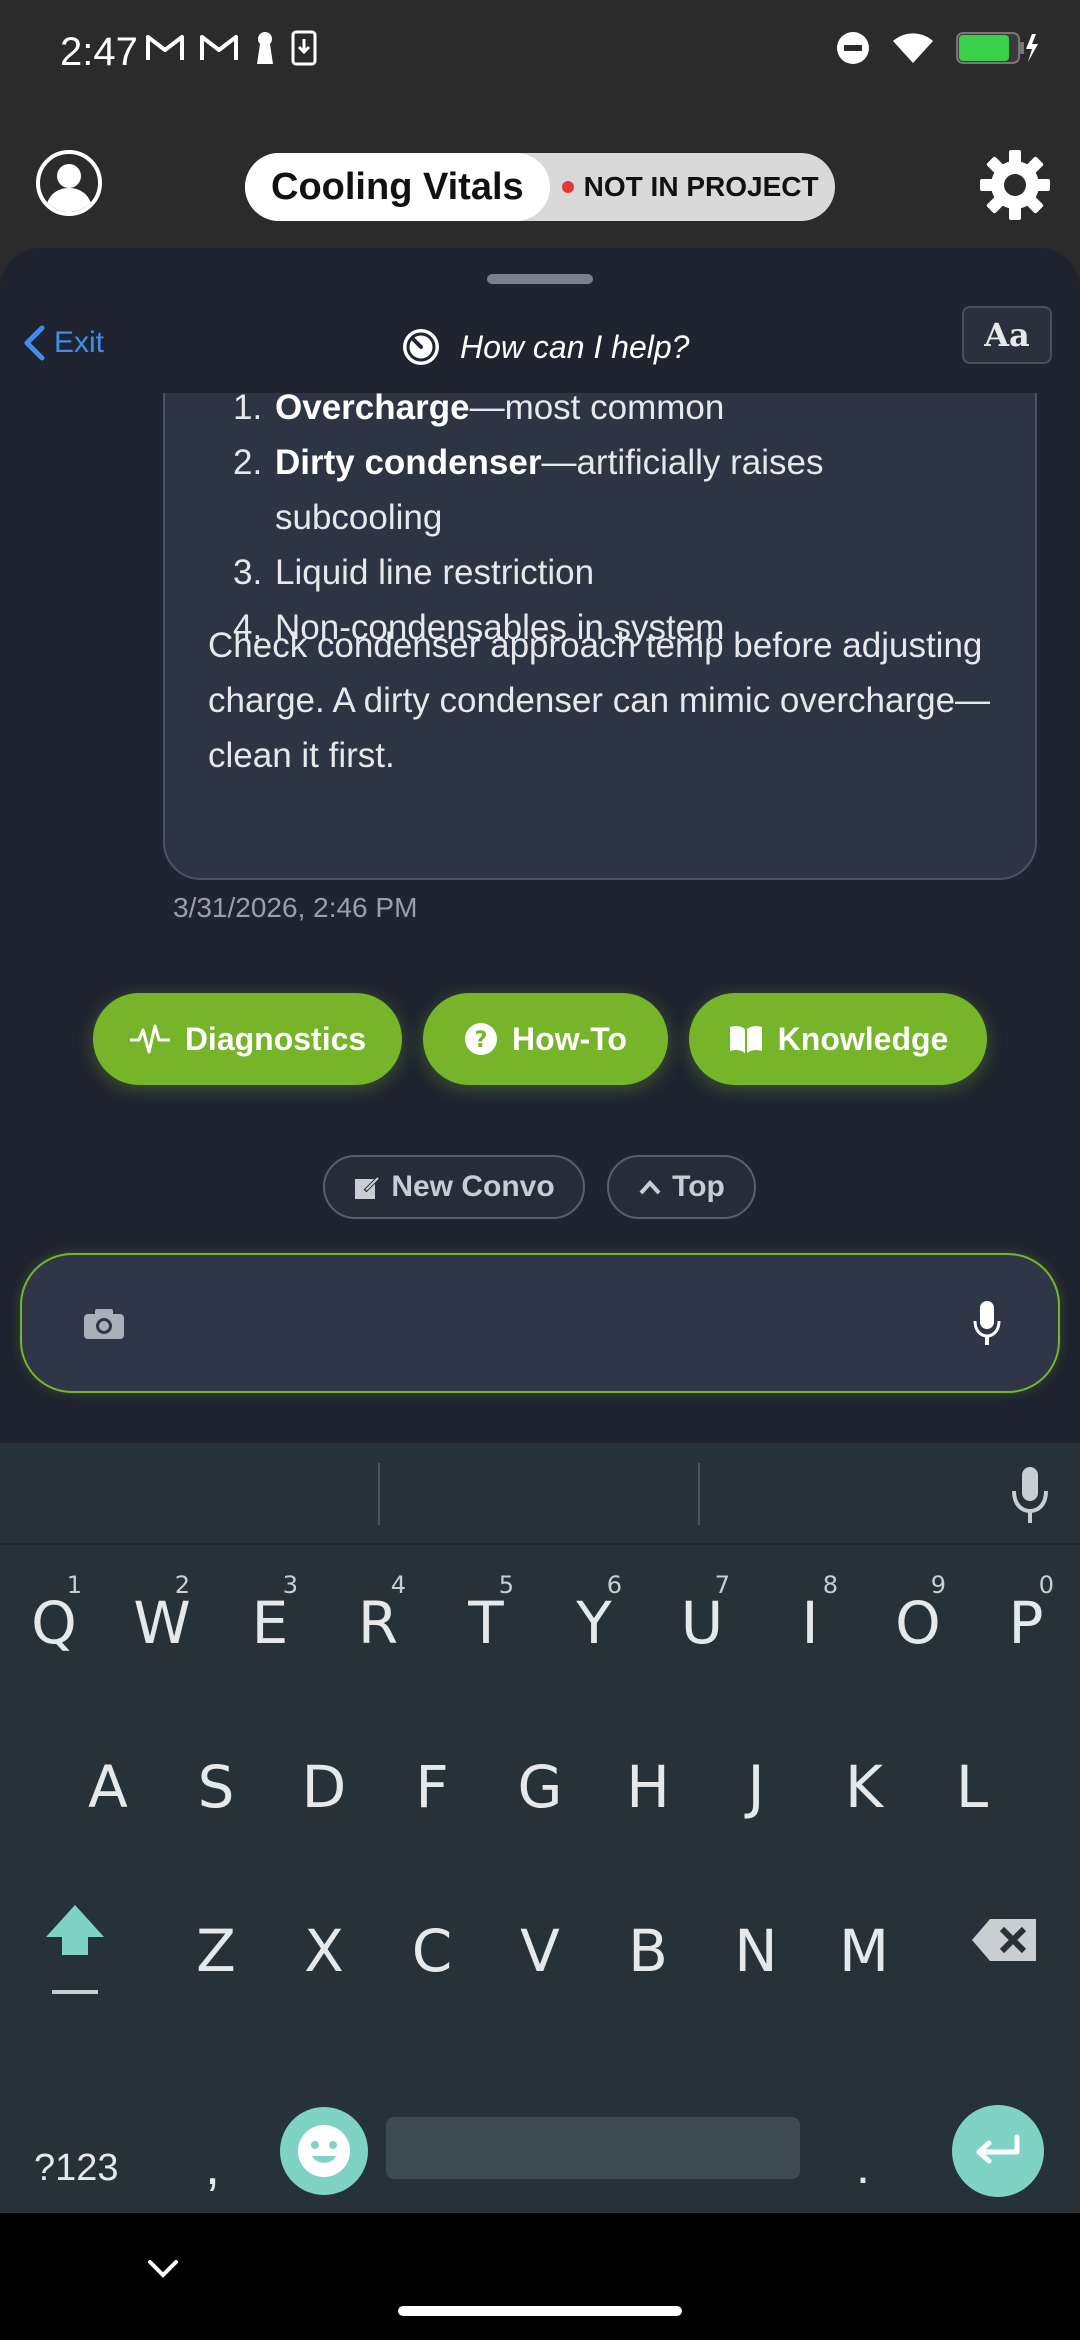 Image resolution: width=1080 pixels, height=2340 pixels. What do you see at coordinates (162, 1614) in the screenshot?
I see `key-w: 2W` at bounding box center [162, 1614].